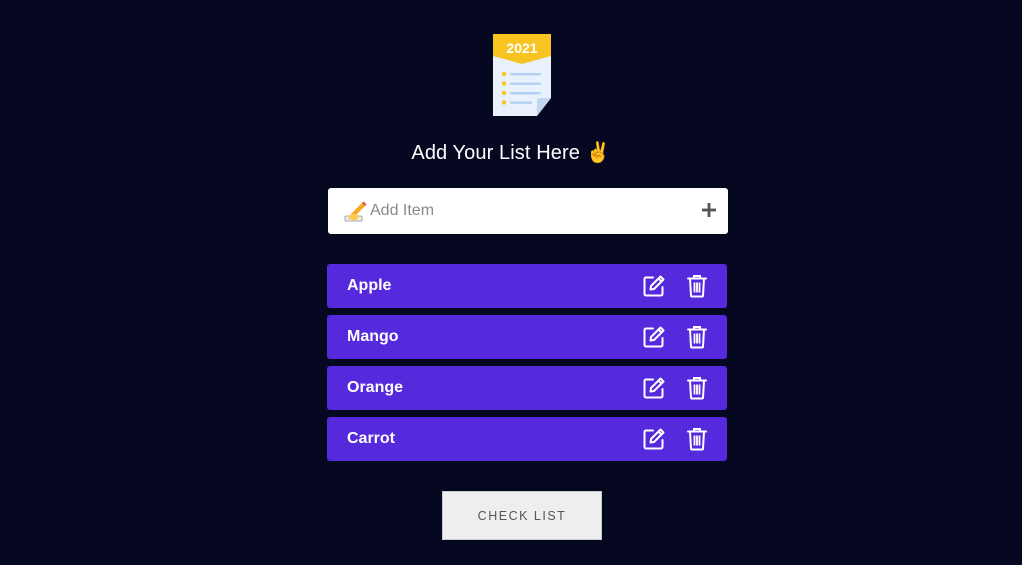  I want to click on page-title: Add Your List Here ✌️, so click(511, 153).